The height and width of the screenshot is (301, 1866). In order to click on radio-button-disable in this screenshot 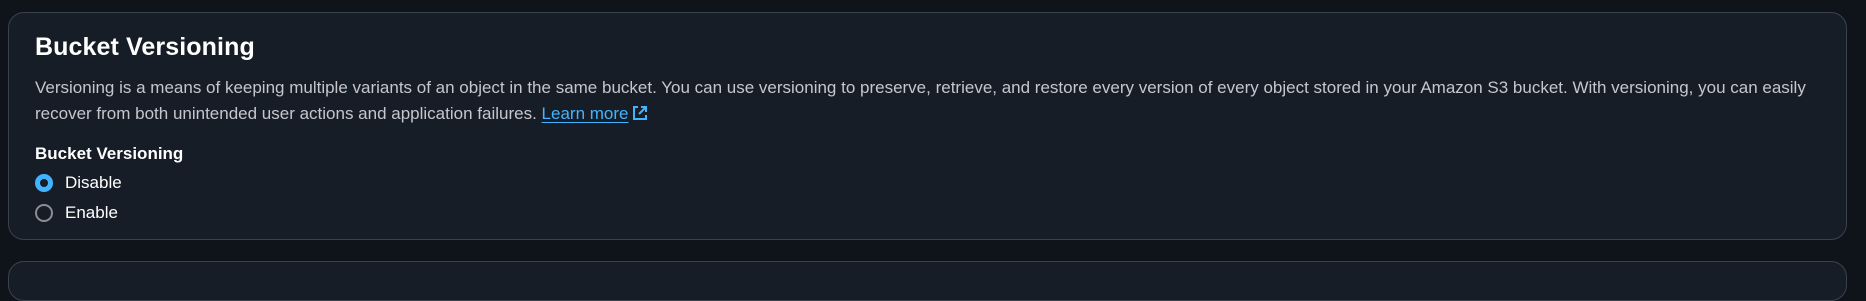, I will do `click(44, 183)`.